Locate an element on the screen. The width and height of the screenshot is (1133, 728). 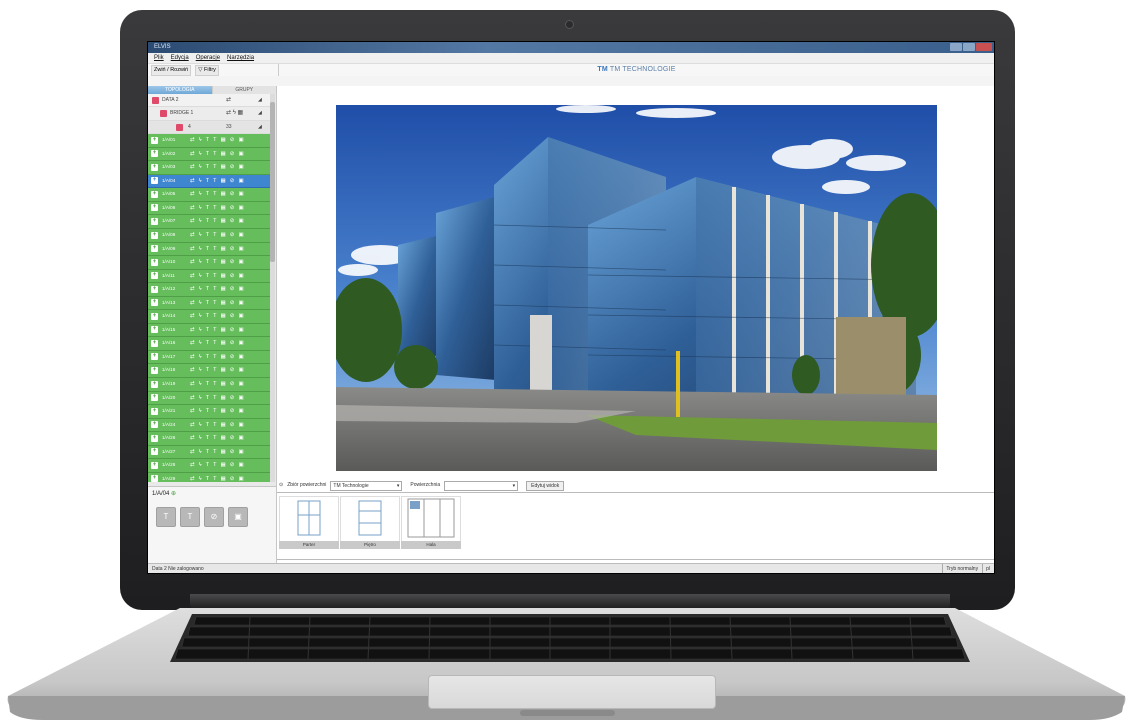
save-button: ▣ is located at coordinates (238, 517).